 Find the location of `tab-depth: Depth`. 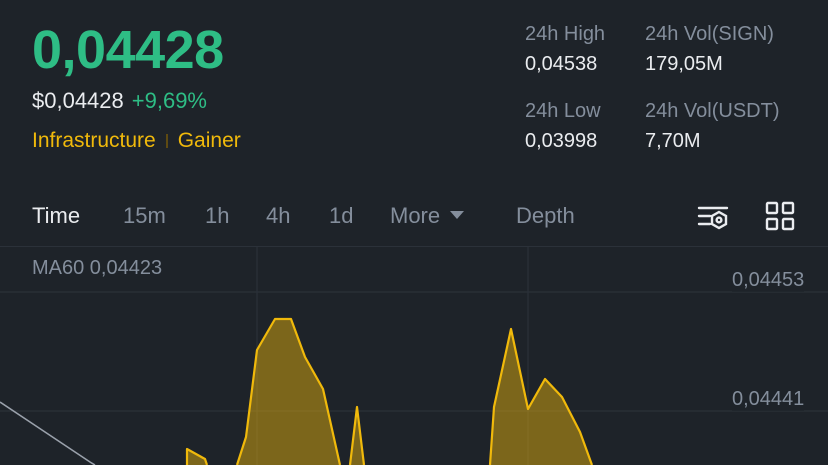

tab-depth: Depth is located at coordinates (545, 216).